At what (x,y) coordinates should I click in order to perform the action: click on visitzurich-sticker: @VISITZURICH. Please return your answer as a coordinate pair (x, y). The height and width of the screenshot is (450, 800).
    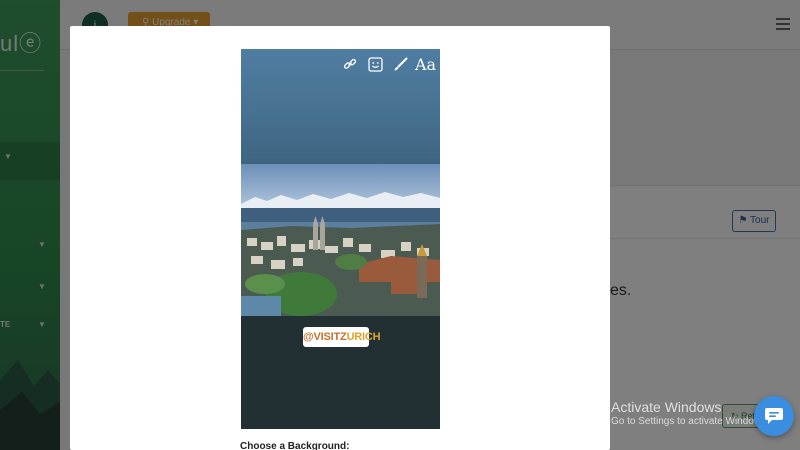
    Looking at the image, I should click on (342, 337).